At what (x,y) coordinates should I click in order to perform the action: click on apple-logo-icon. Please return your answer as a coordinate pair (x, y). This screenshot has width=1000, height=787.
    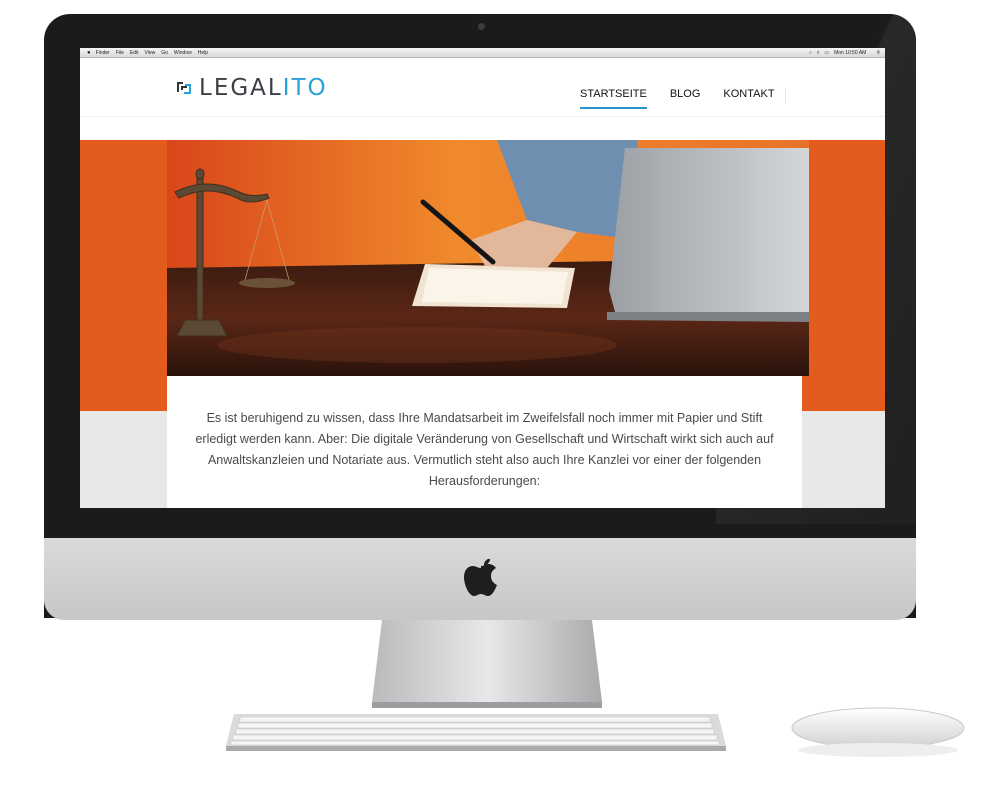
    Looking at the image, I should click on (480, 577).